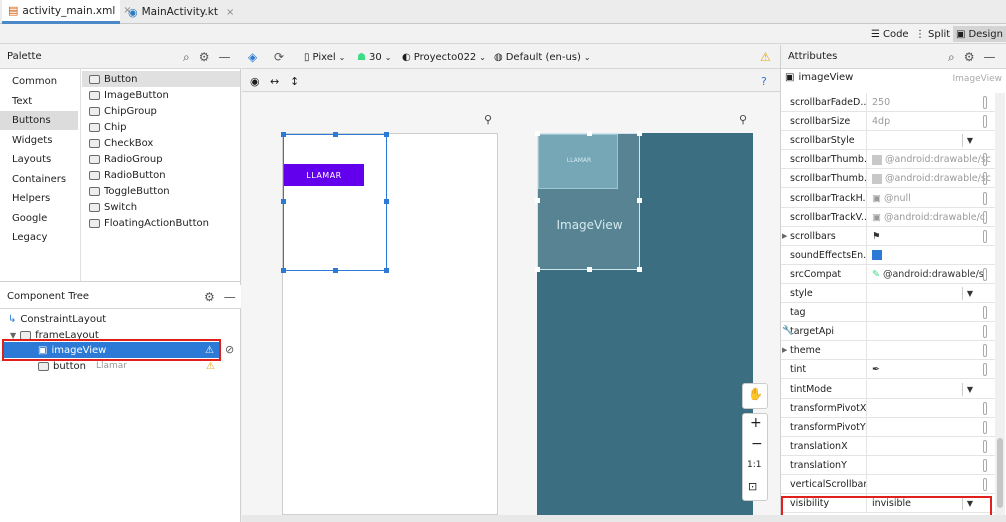 The width and height of the screenshot is (1006, 522). What do you see at coordinates (230, 12) in the screenshot?
I see `close-icon: ×` at bounding box center [230, 12].